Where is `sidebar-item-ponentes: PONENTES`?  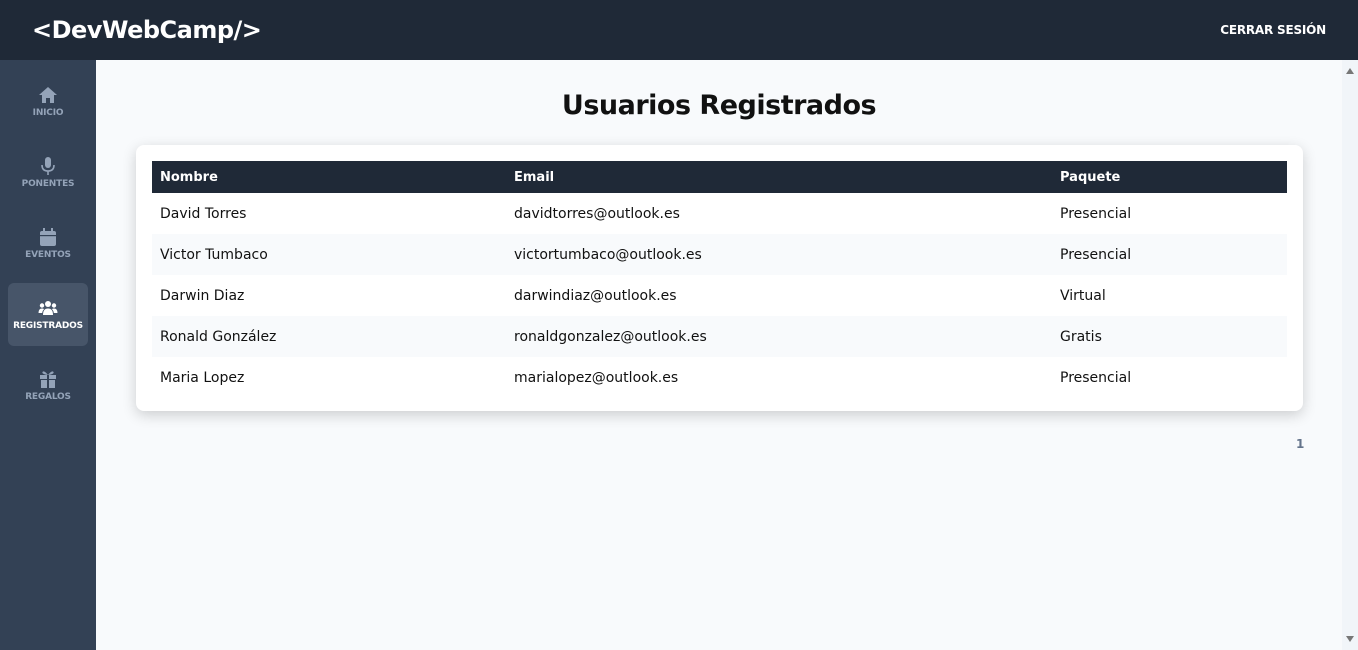 sidebar-item-ponentes: PONENTES is located at coordinates (48, 172).